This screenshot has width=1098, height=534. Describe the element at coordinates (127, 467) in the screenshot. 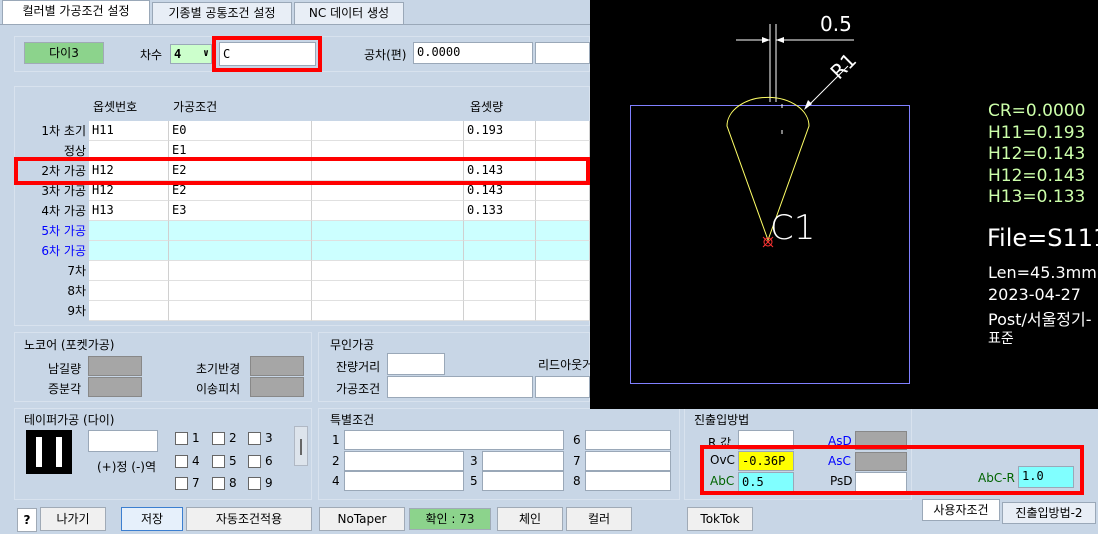

I see `taper-direction-label: (+)정 (-)역` at that location.